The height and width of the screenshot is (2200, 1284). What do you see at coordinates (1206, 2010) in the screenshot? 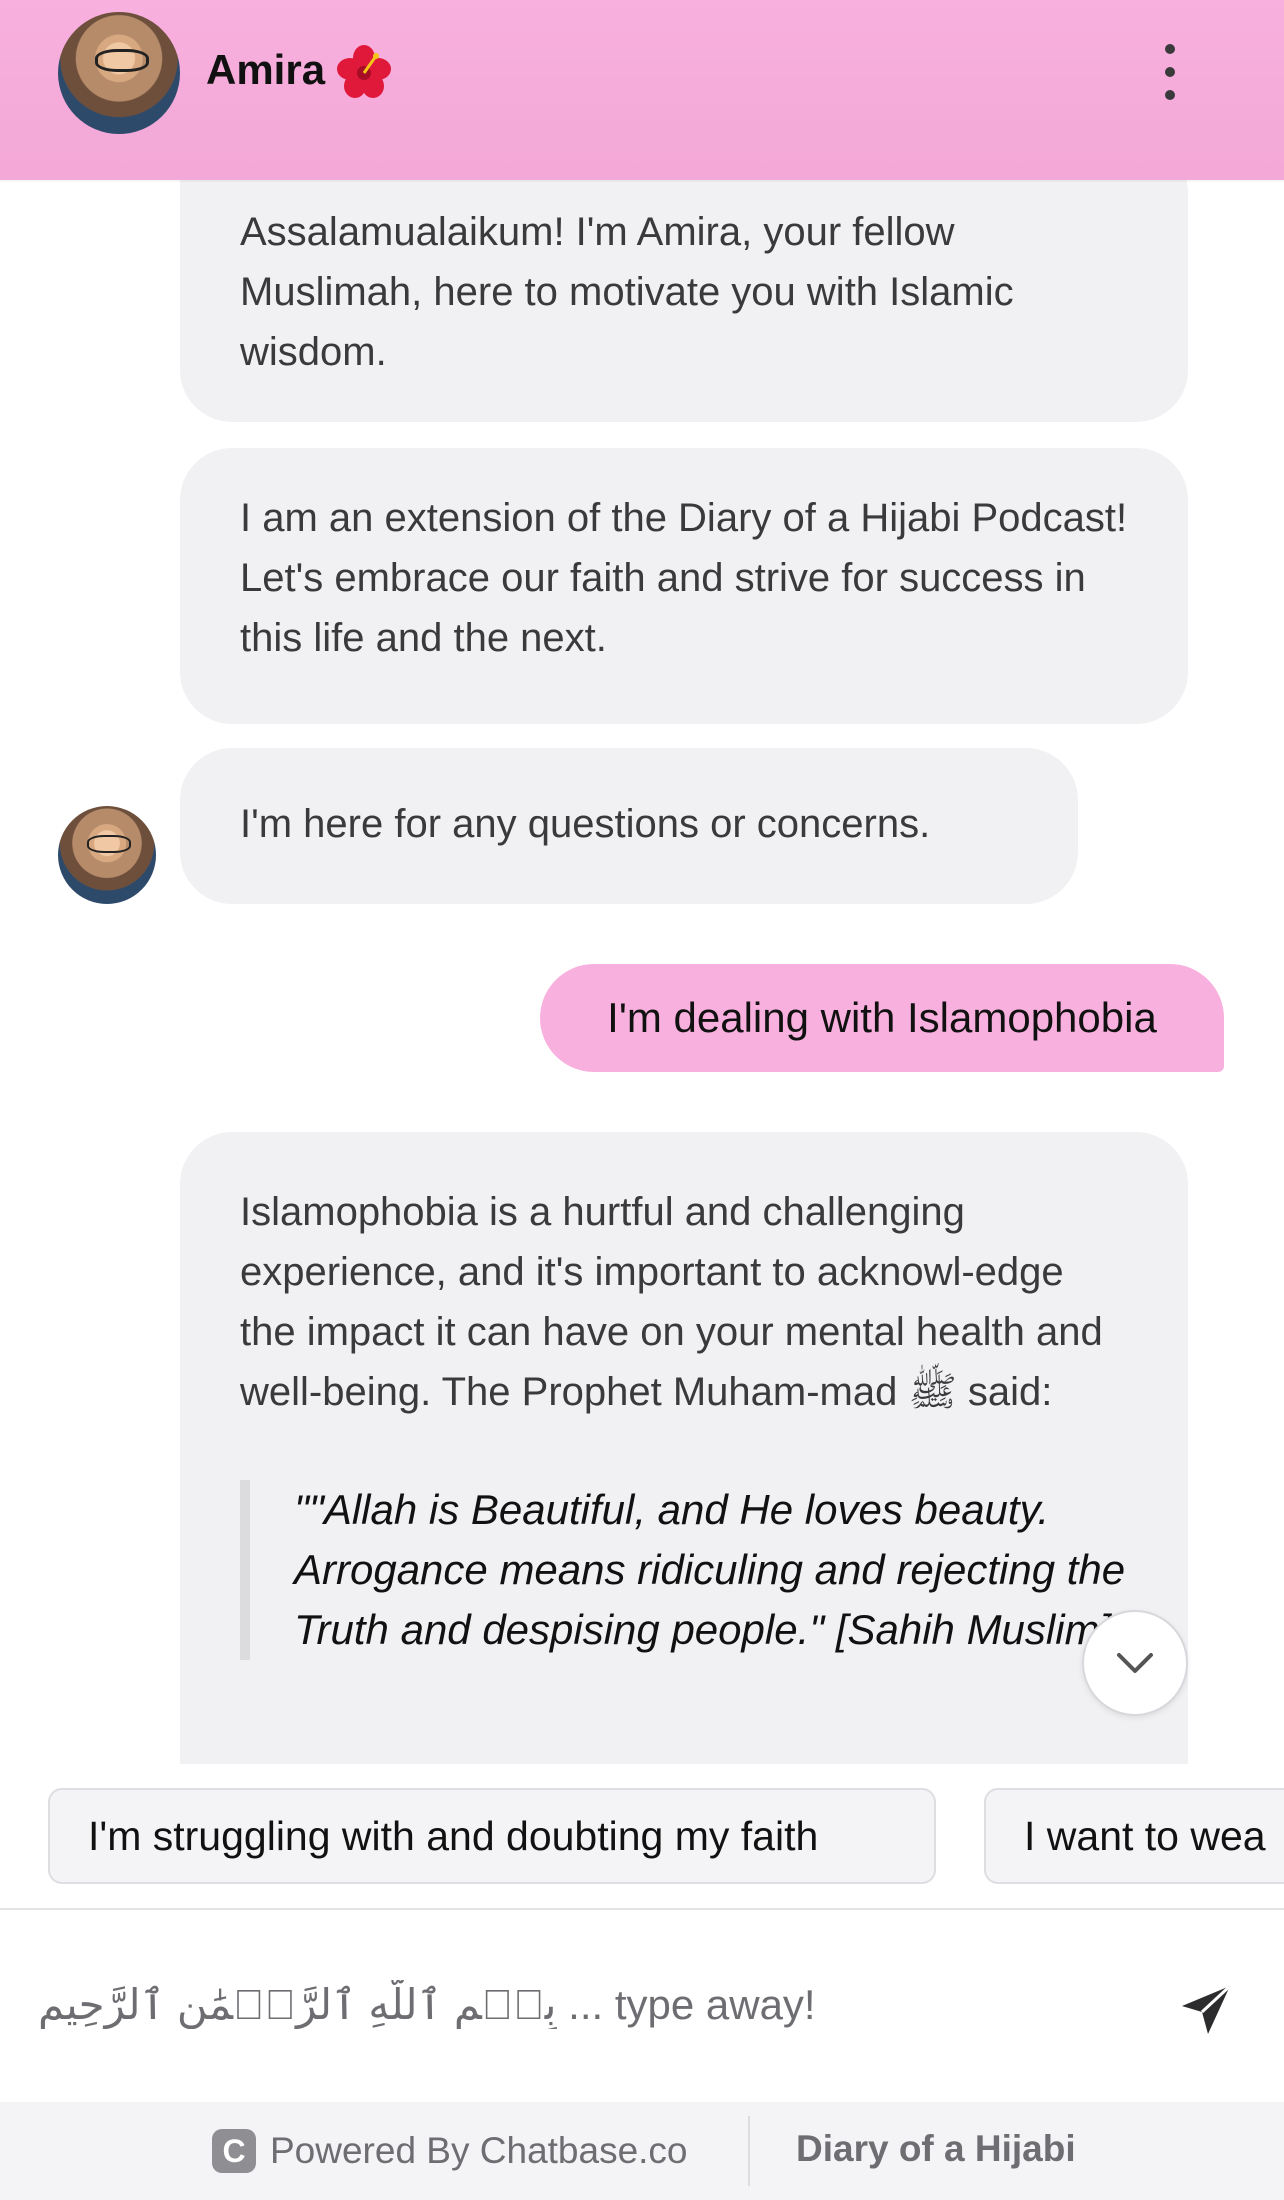
I see `send-icon` at bounding box center [1206, 2010].